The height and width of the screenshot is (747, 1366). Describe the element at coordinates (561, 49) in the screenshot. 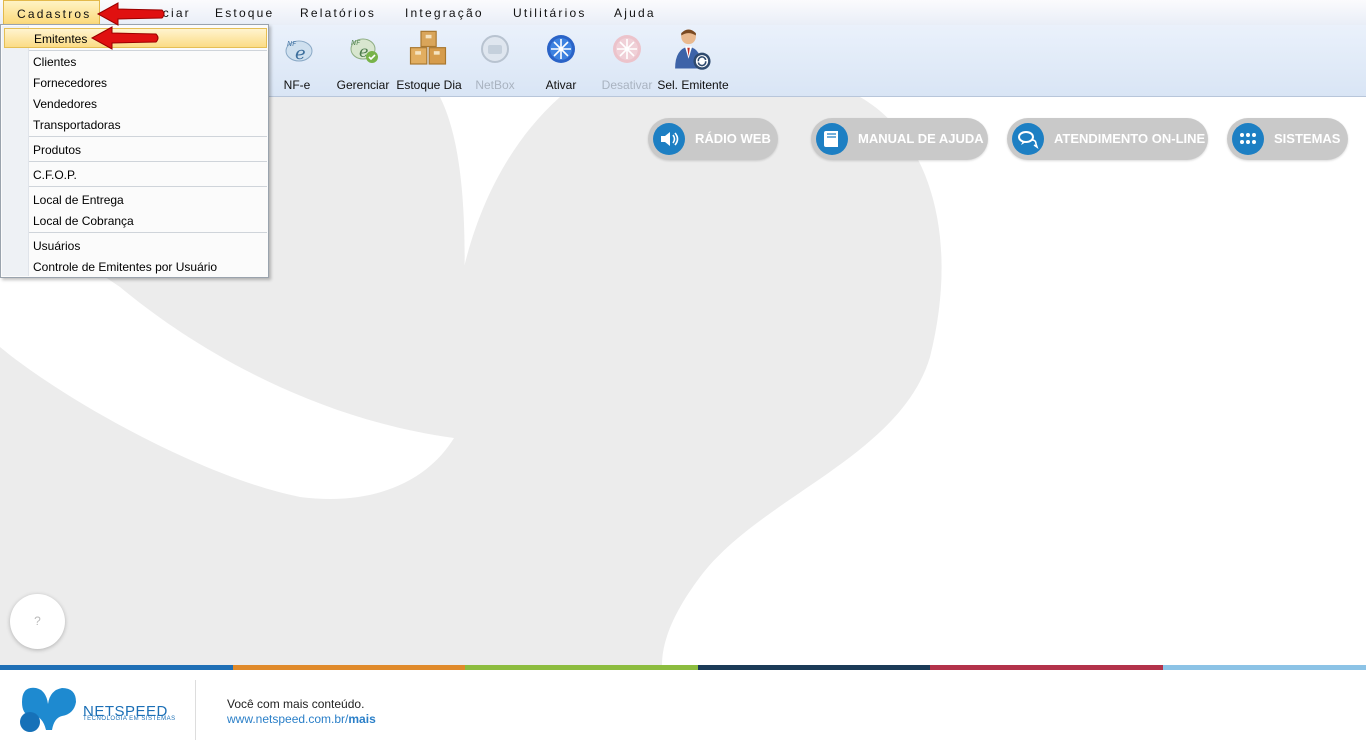

I see `activate-icon` at that location.